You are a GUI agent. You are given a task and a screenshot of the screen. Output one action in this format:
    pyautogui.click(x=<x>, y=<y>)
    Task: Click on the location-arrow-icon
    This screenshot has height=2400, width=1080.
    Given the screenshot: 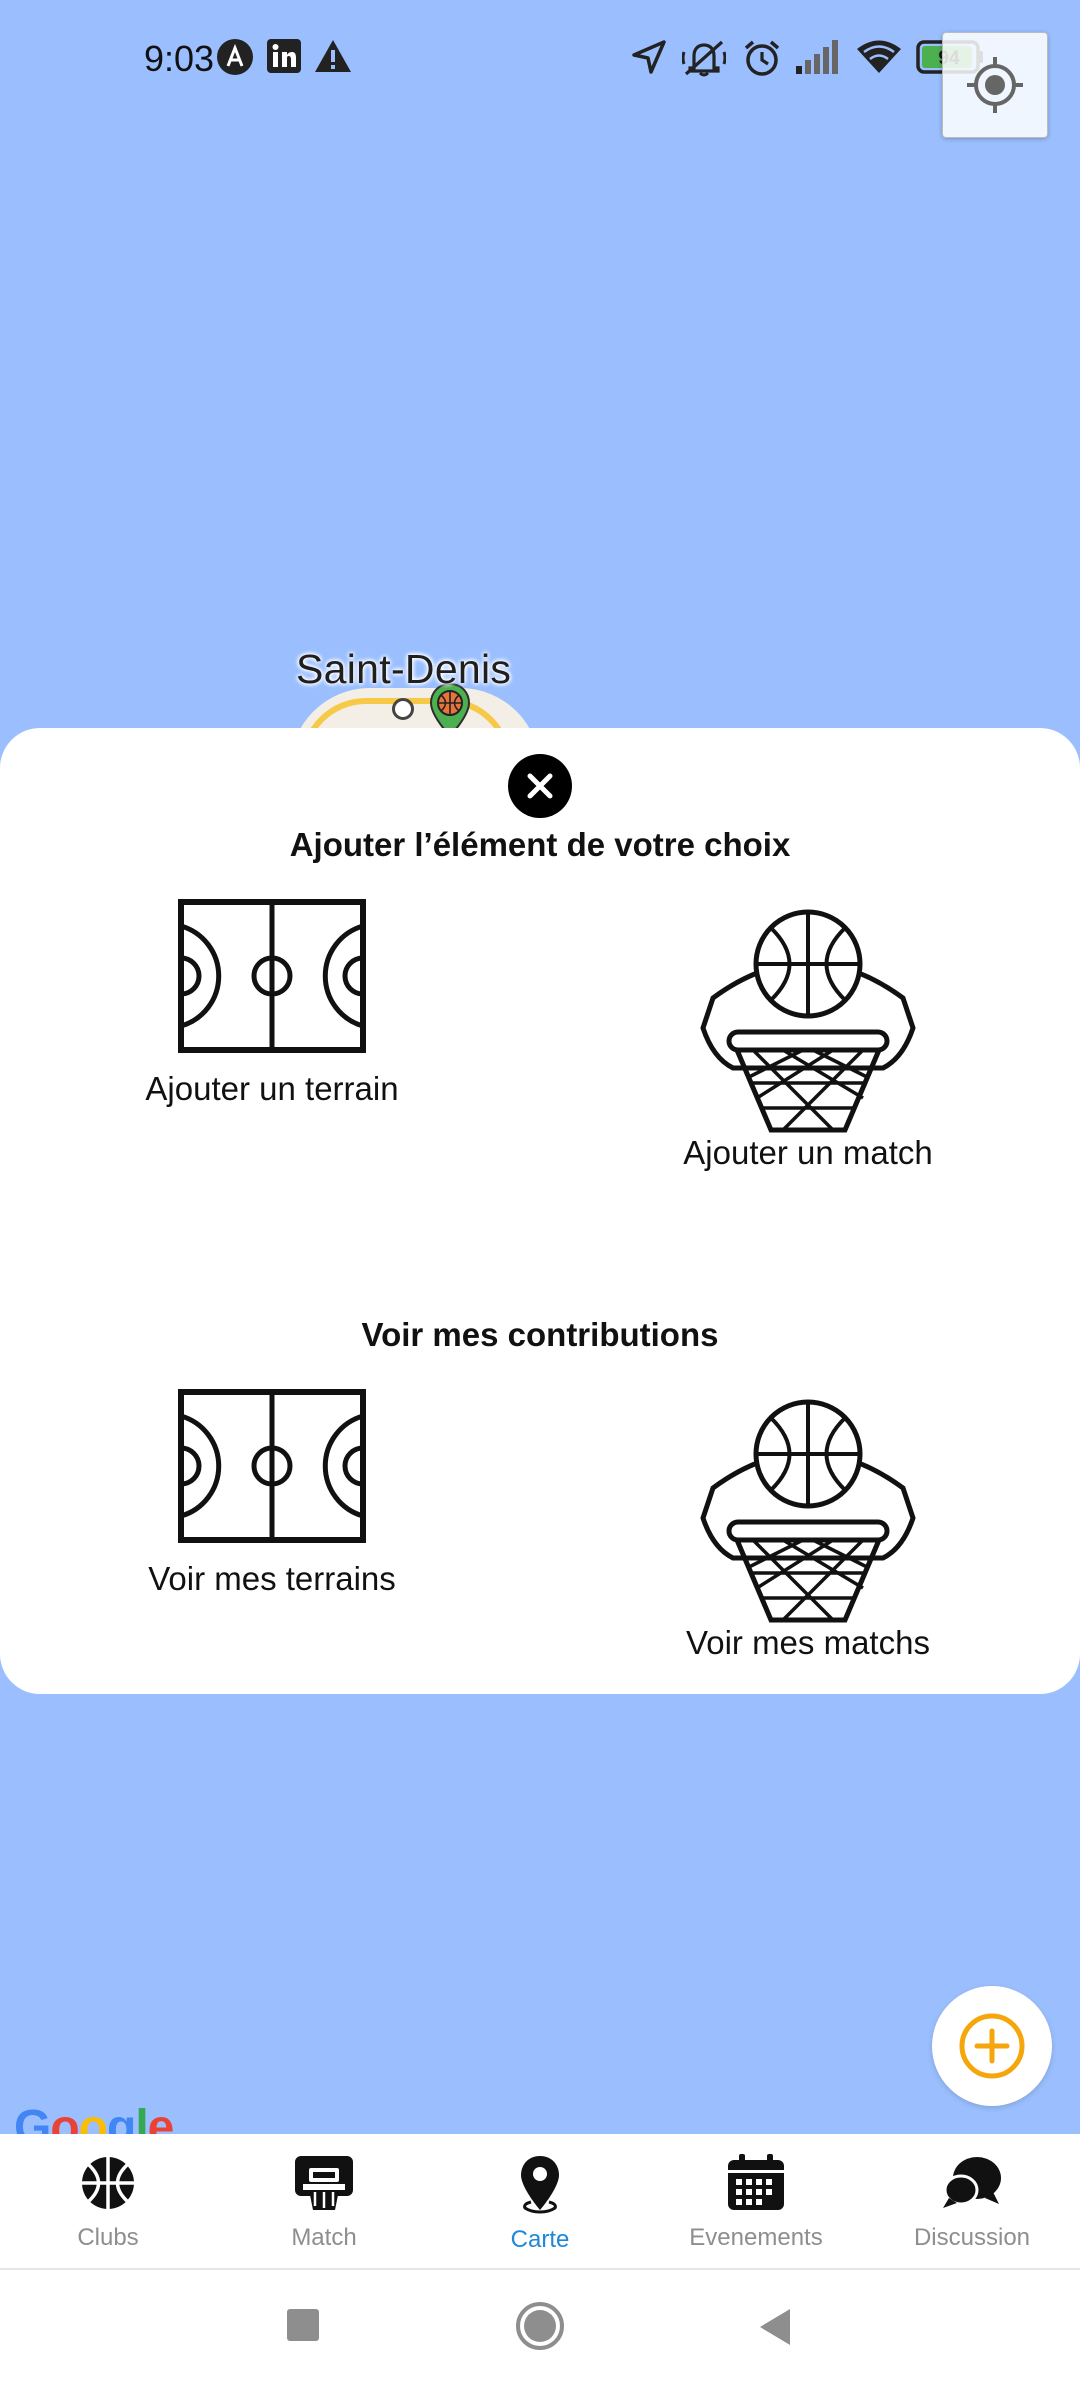 What is the action you would take?
    pyautogui.click(x=649, y=57)
    